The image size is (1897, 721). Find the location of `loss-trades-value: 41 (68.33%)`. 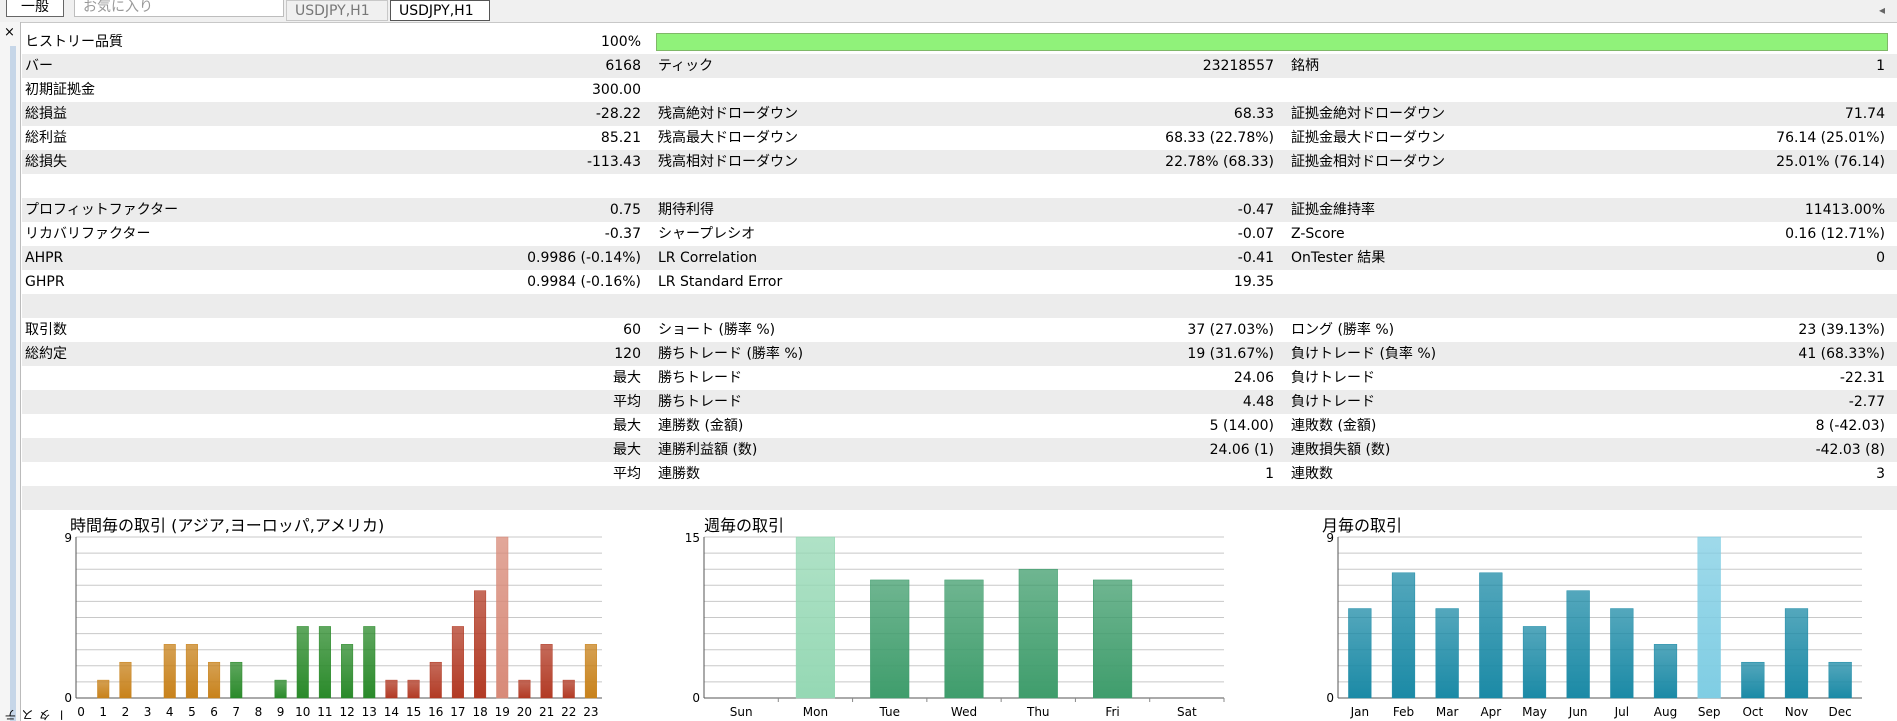

loss-trades-value: 41 (68.33%) is located at coordinates (1841, 354).